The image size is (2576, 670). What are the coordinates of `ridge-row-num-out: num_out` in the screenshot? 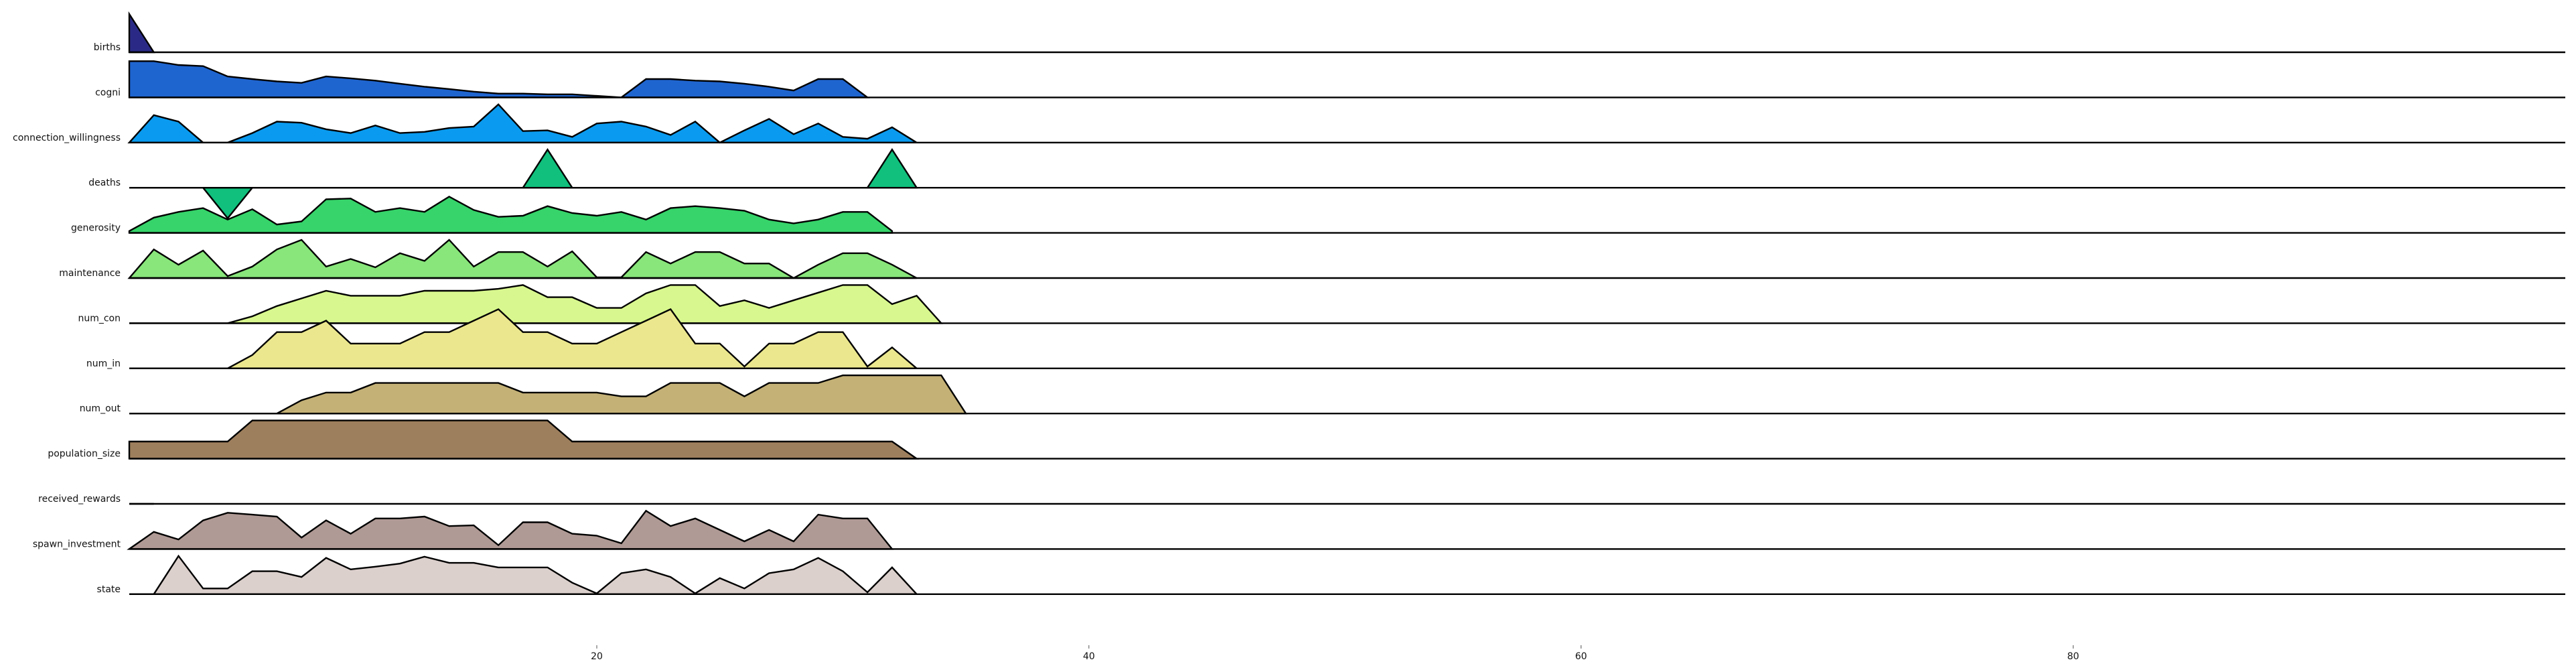 It's located at (1322, 395).